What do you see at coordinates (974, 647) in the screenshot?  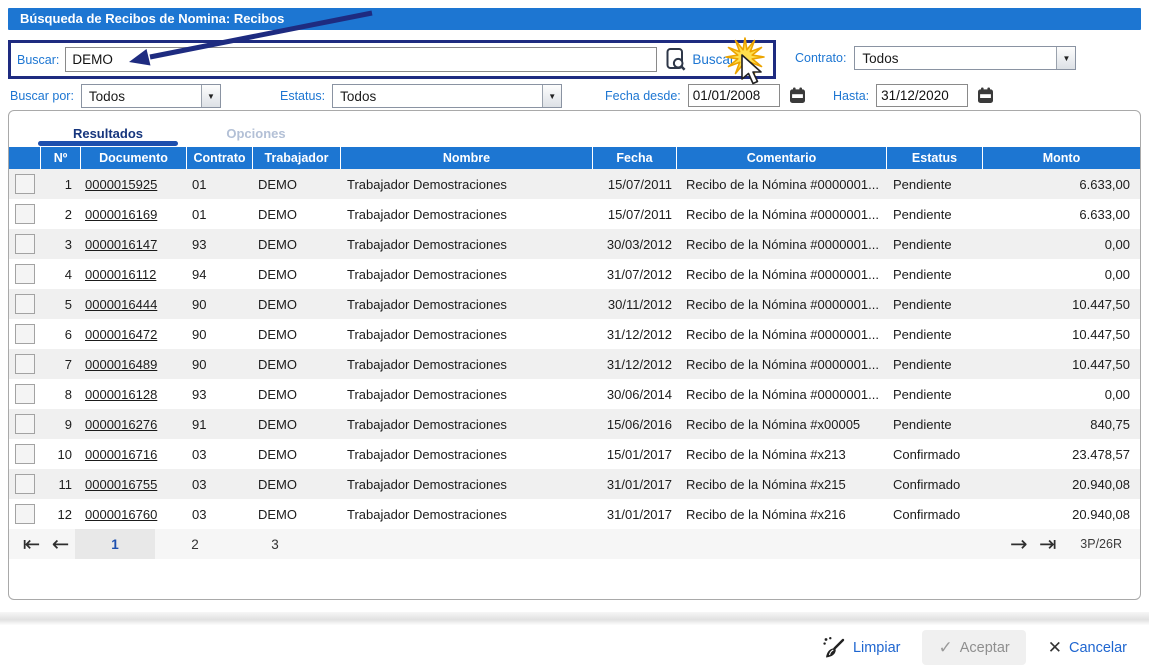 I see `aceptar-button: ✓ Aceptar` at bounding box center [974, 647].